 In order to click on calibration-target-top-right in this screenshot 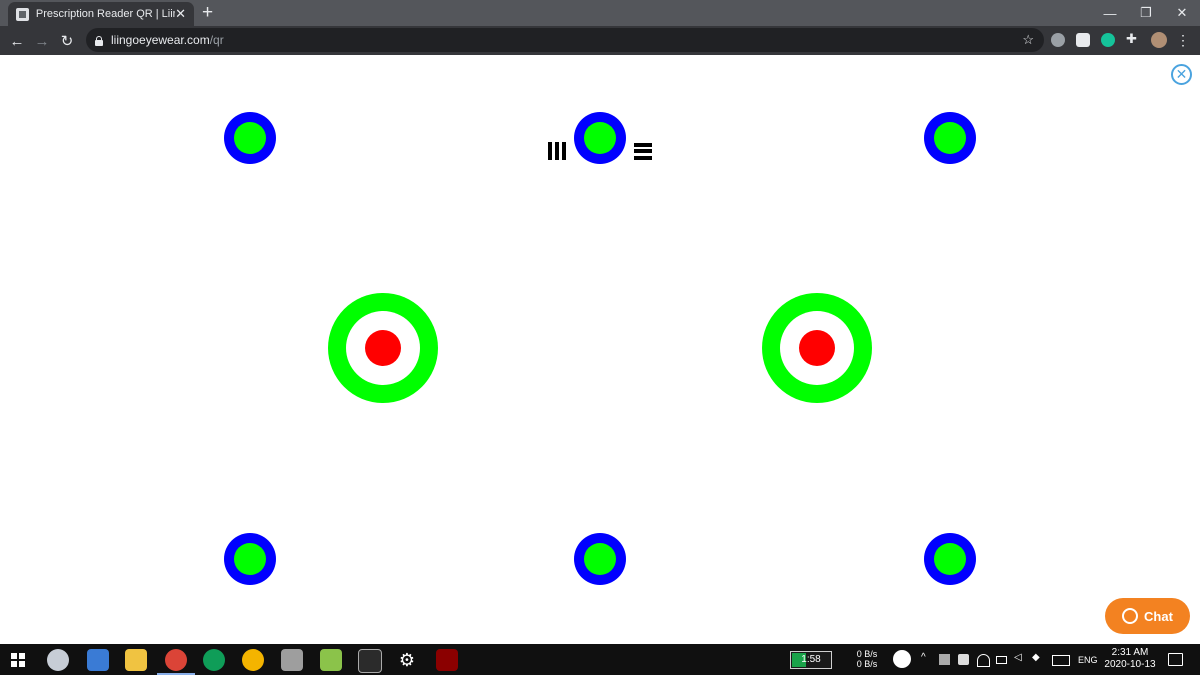, I will do `click(950, 138)`.